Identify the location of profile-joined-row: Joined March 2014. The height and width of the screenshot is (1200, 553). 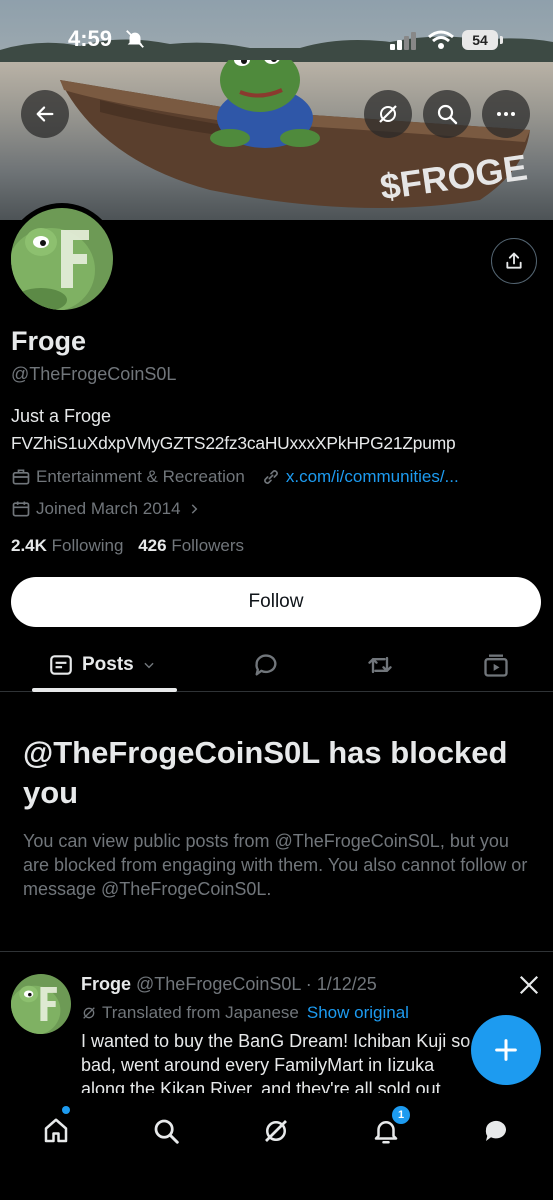
(108, 509).